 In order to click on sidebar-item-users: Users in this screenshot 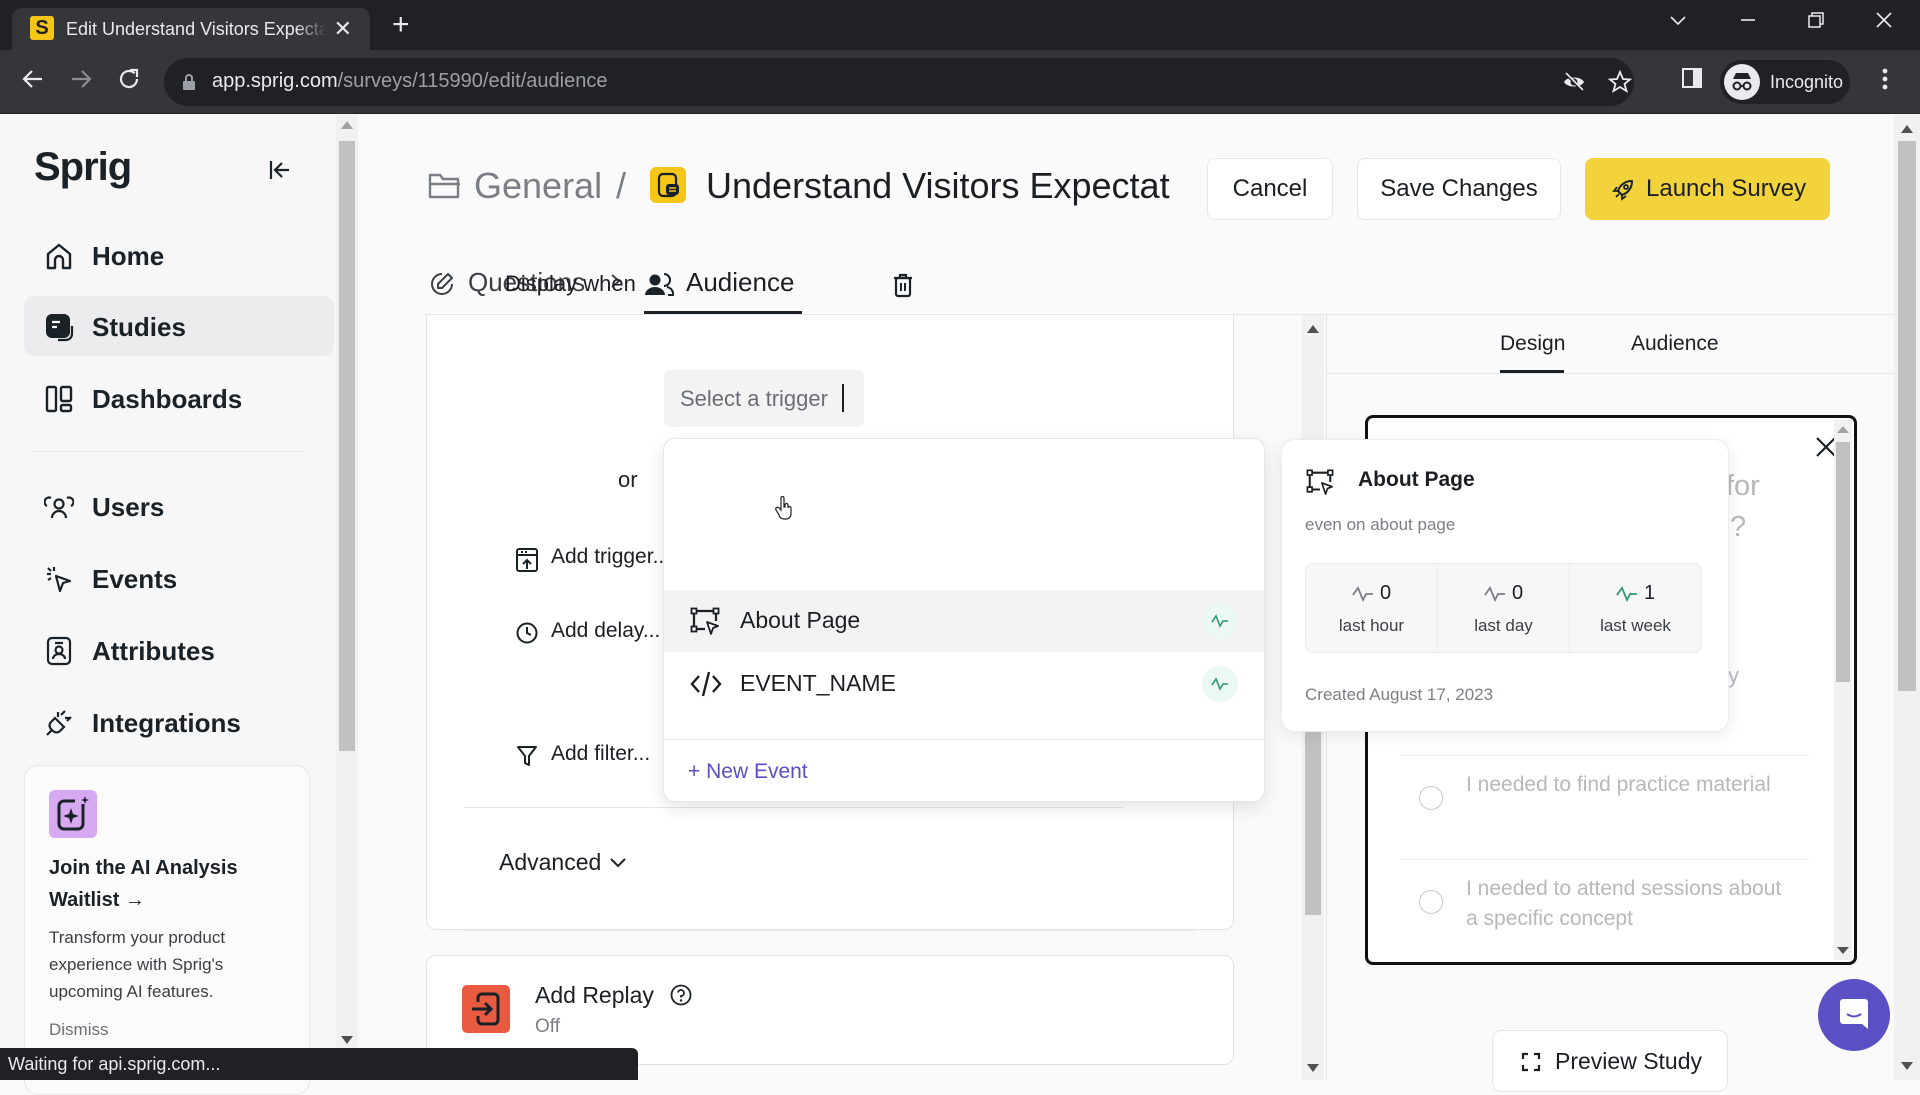, I will do `click(179, 506)`.